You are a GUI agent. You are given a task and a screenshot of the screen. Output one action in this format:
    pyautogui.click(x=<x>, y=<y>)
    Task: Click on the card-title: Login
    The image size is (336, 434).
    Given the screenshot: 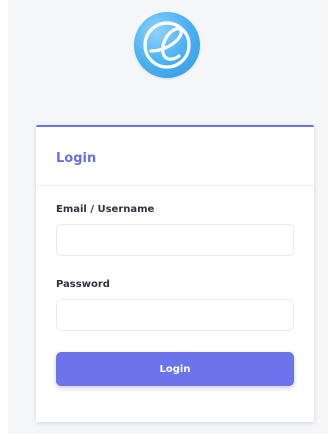 What is the action you would take?
    pyautogui.click(x=76, y=158)
    